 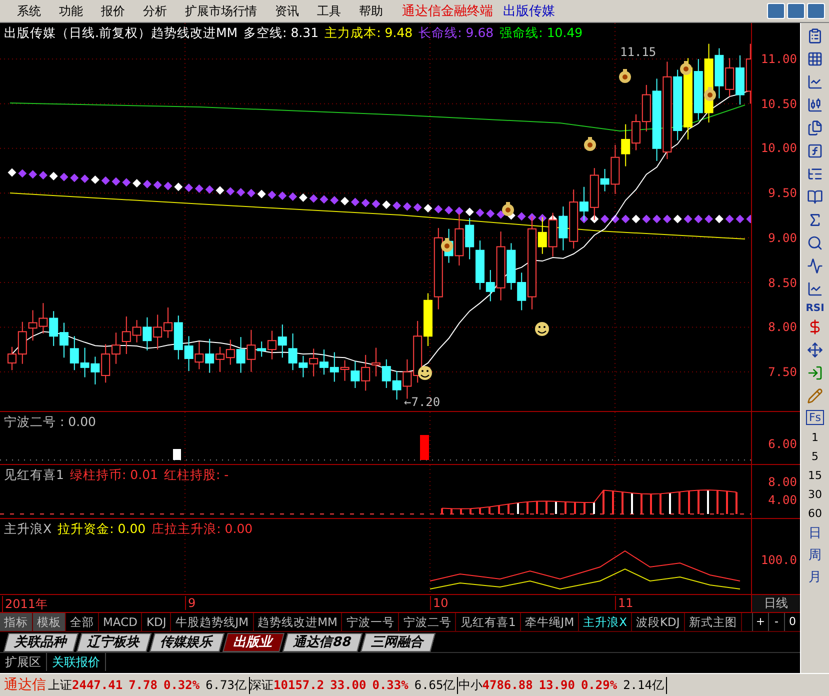 I want to click on menu-item: 功能, so click(x=71, y=11).